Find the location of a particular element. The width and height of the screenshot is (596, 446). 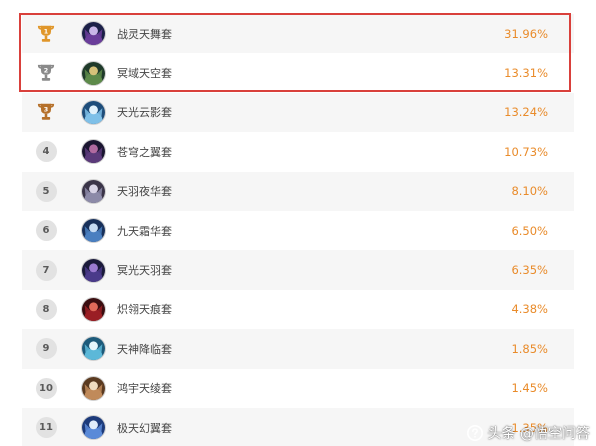

svg-text: 1 is located at coordinates (46, 31).